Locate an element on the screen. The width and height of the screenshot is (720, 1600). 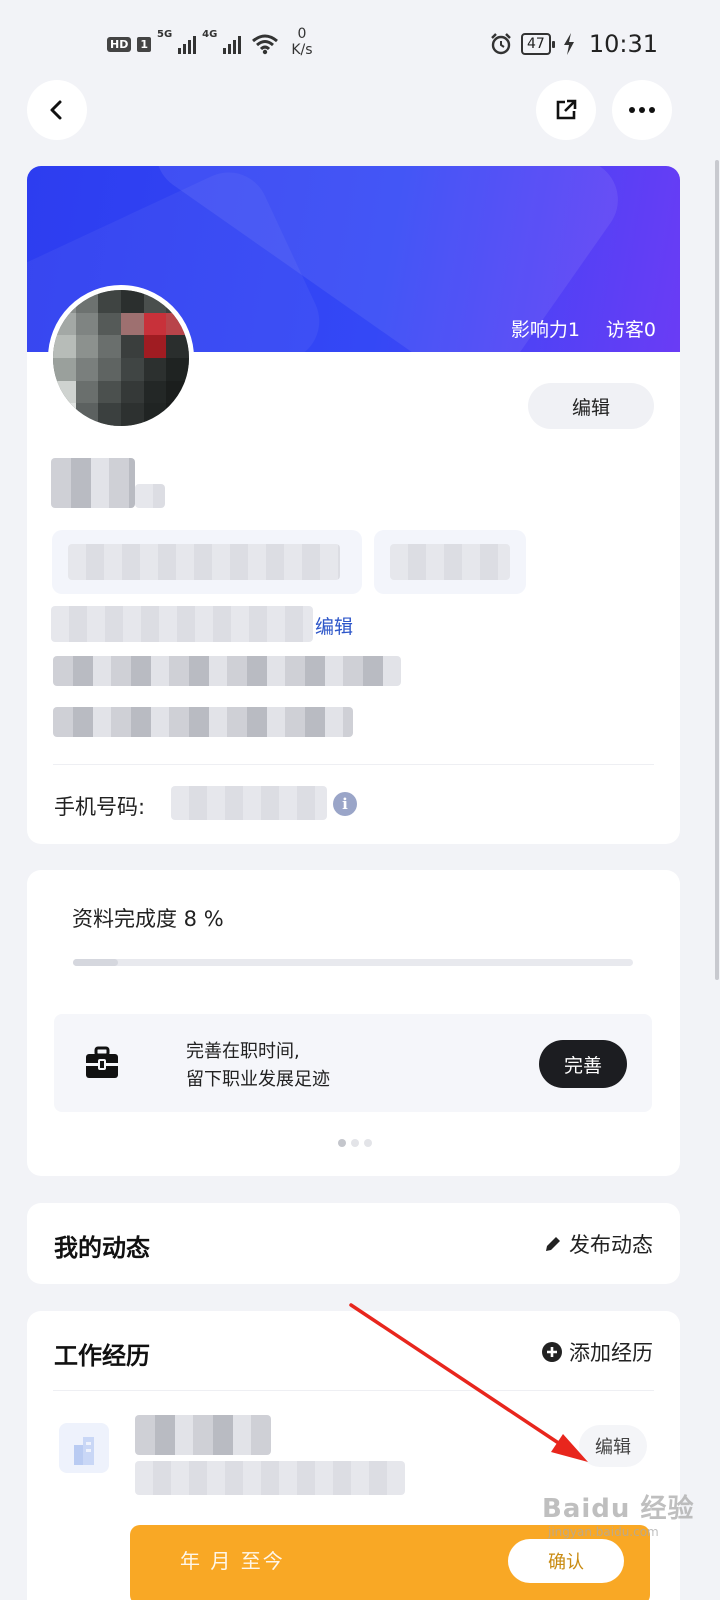
share-out-icon is located at coordinates (566, 109).